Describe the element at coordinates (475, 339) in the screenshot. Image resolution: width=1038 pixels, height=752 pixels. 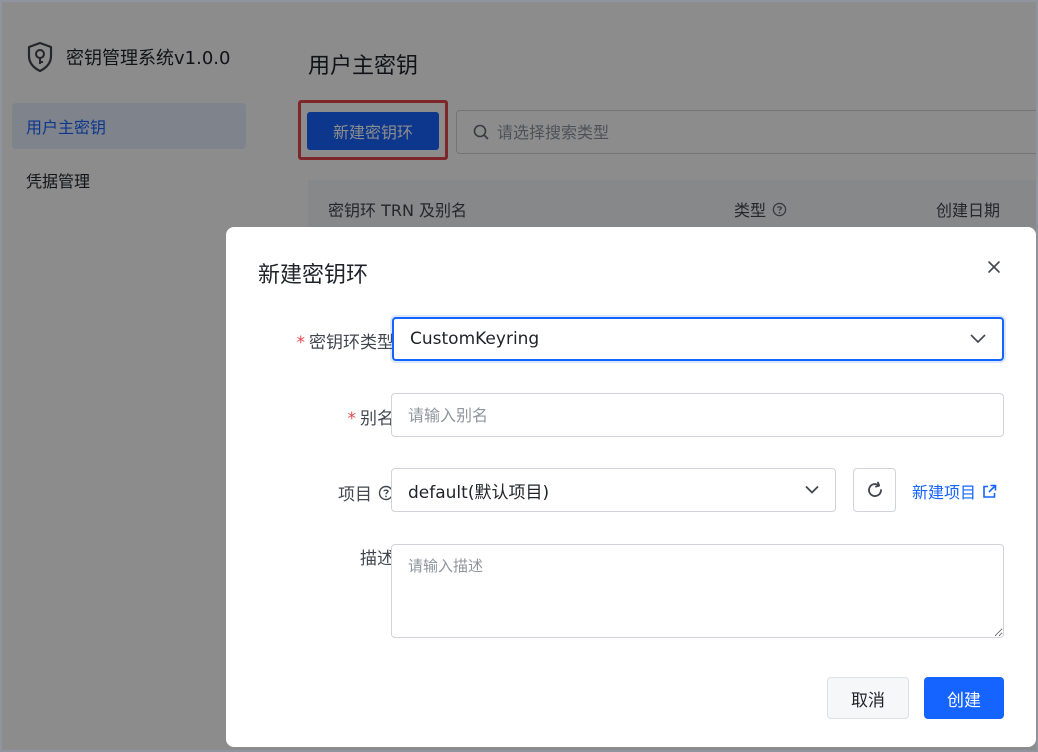
I see `keyring-type-value: CustomKeyring` at that location.